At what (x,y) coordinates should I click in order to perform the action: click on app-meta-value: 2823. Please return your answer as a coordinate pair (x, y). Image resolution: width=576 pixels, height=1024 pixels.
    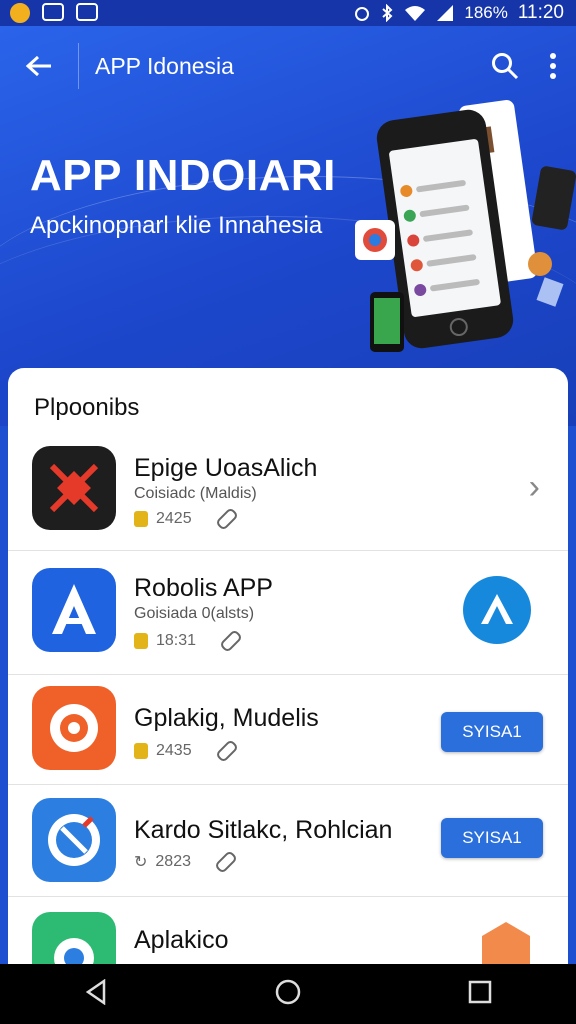
    Looking at the image, I should click on (173, 861).